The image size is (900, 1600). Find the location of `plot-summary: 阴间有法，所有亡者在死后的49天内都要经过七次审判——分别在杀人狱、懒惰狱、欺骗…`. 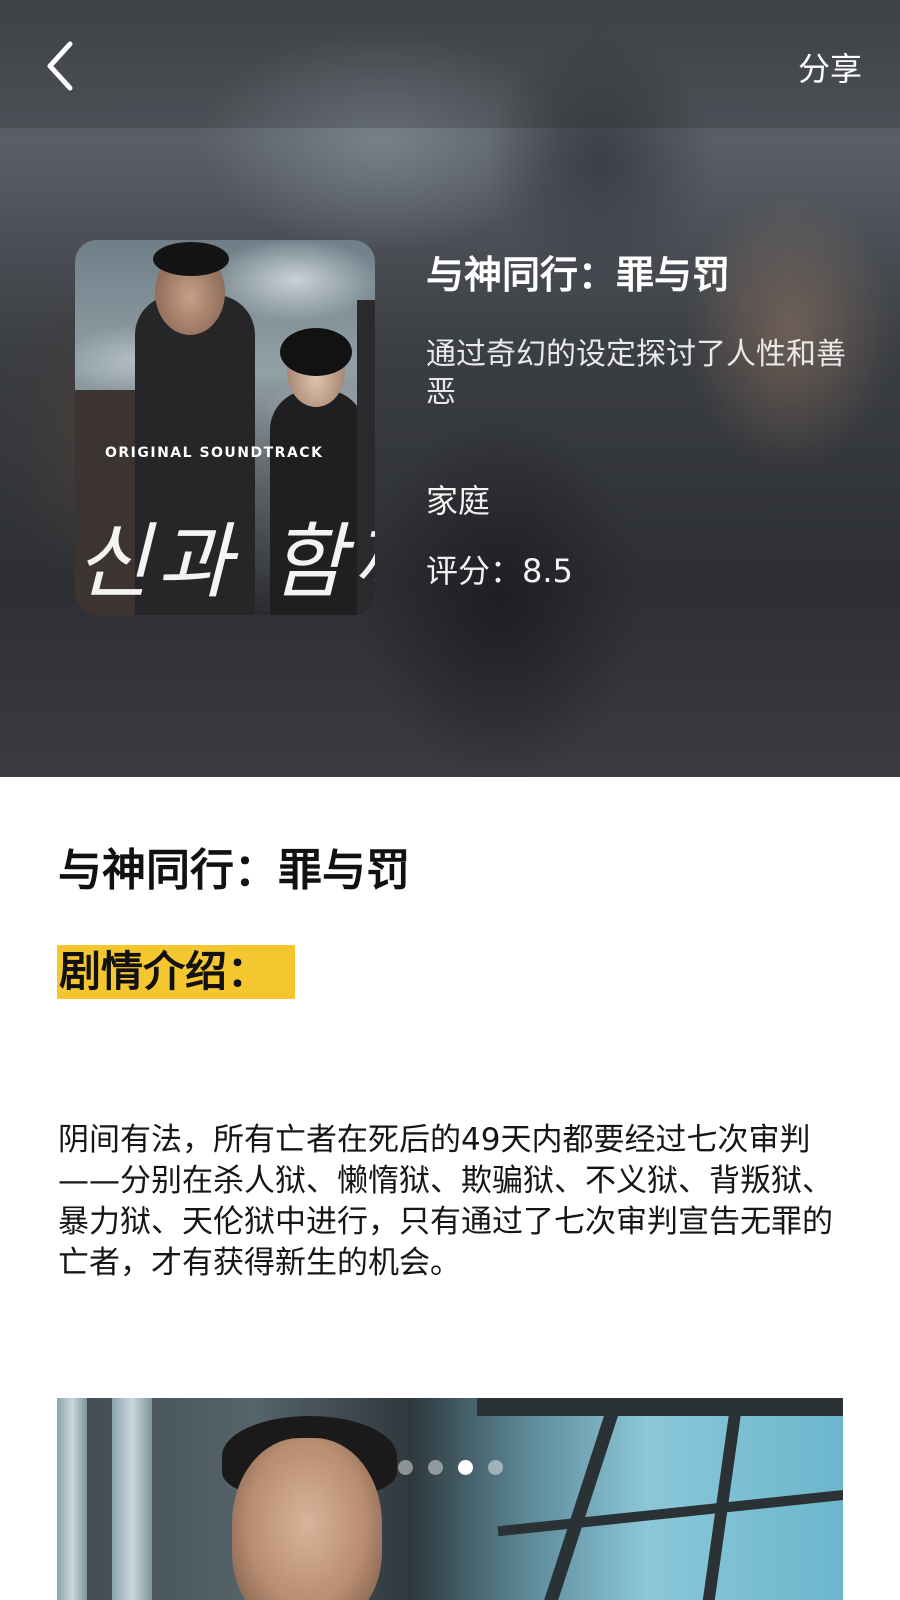

plot-summary: 阴间有法，所有亡者在死后的49天内都要经过七次审判——分别在杀人狱、懒惰狱、欺骗… is located at coordinates (445, 1201).